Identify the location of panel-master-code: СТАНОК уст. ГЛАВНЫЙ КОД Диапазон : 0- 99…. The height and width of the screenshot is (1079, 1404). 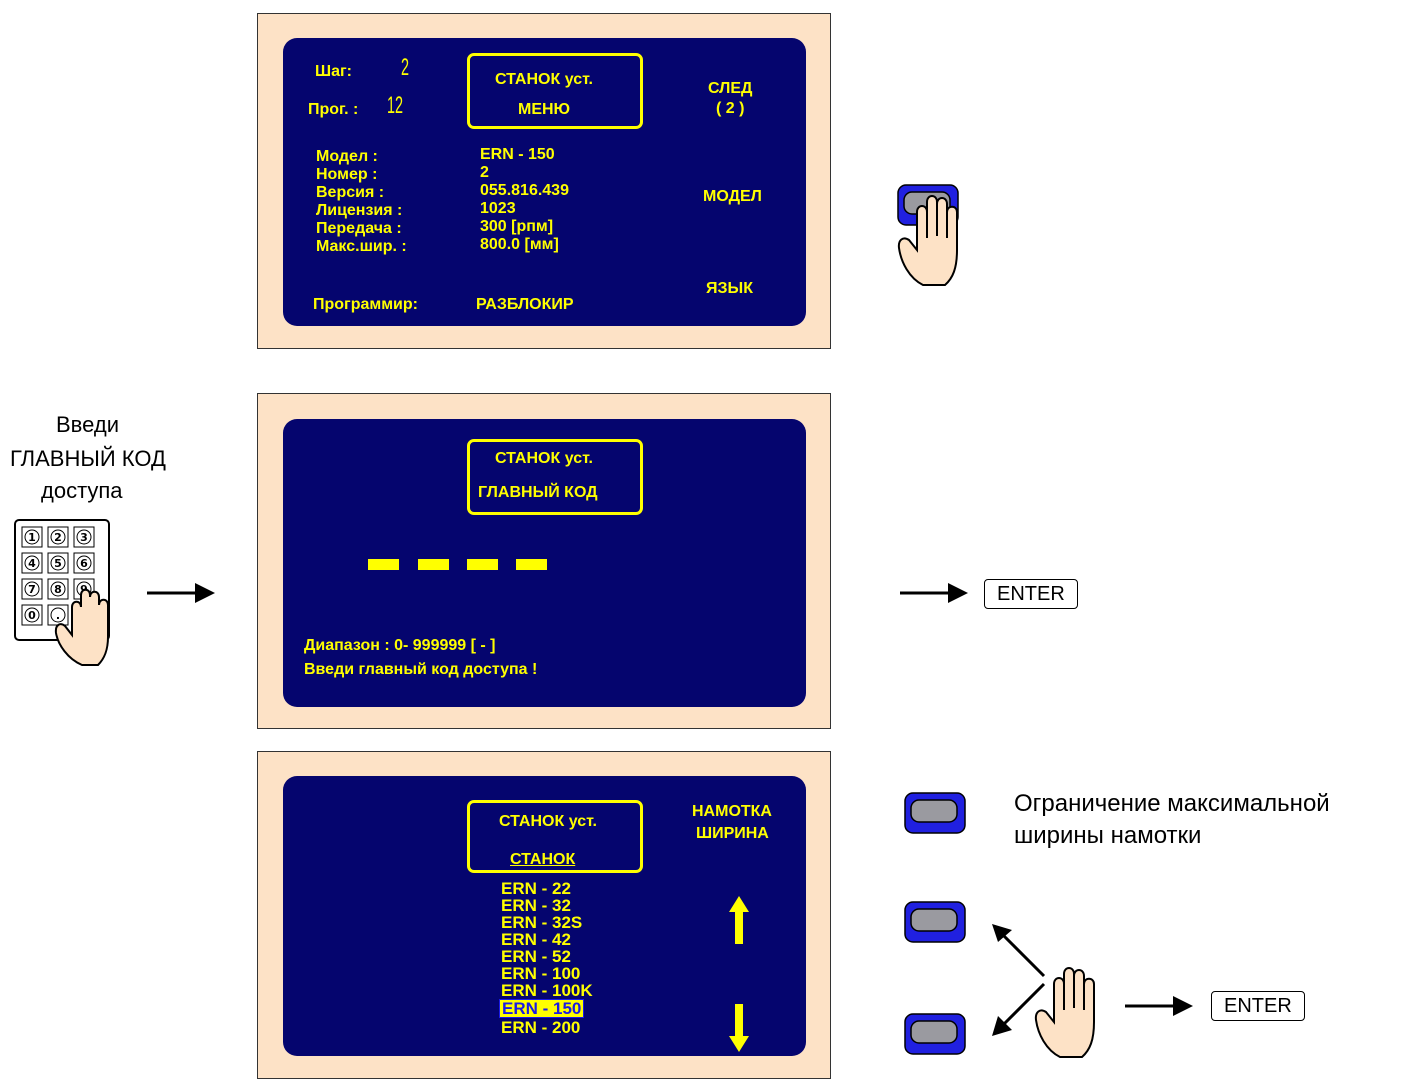
(544, 561).